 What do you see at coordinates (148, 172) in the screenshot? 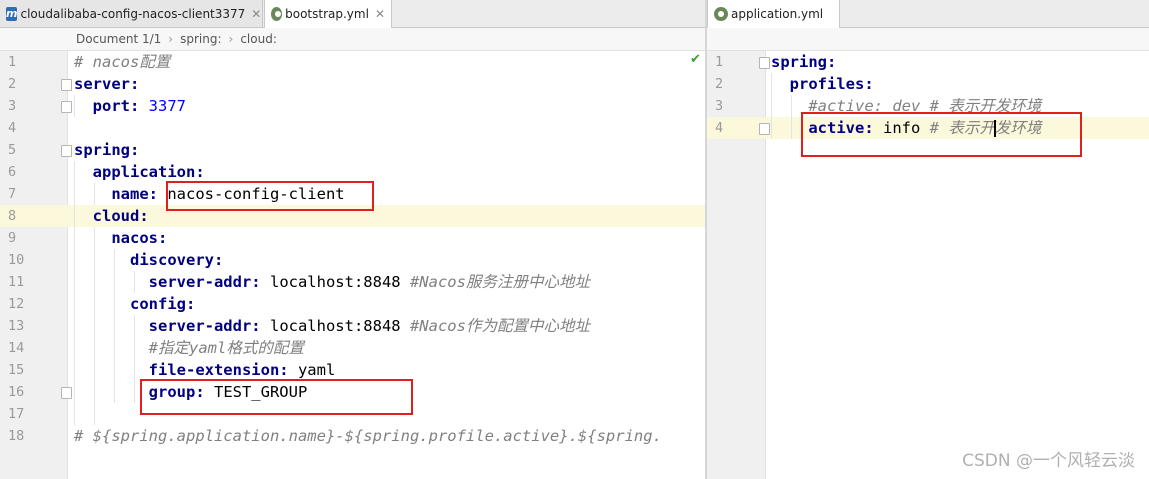
I see `yaml-key: application:` at bounding box center [148, 172].